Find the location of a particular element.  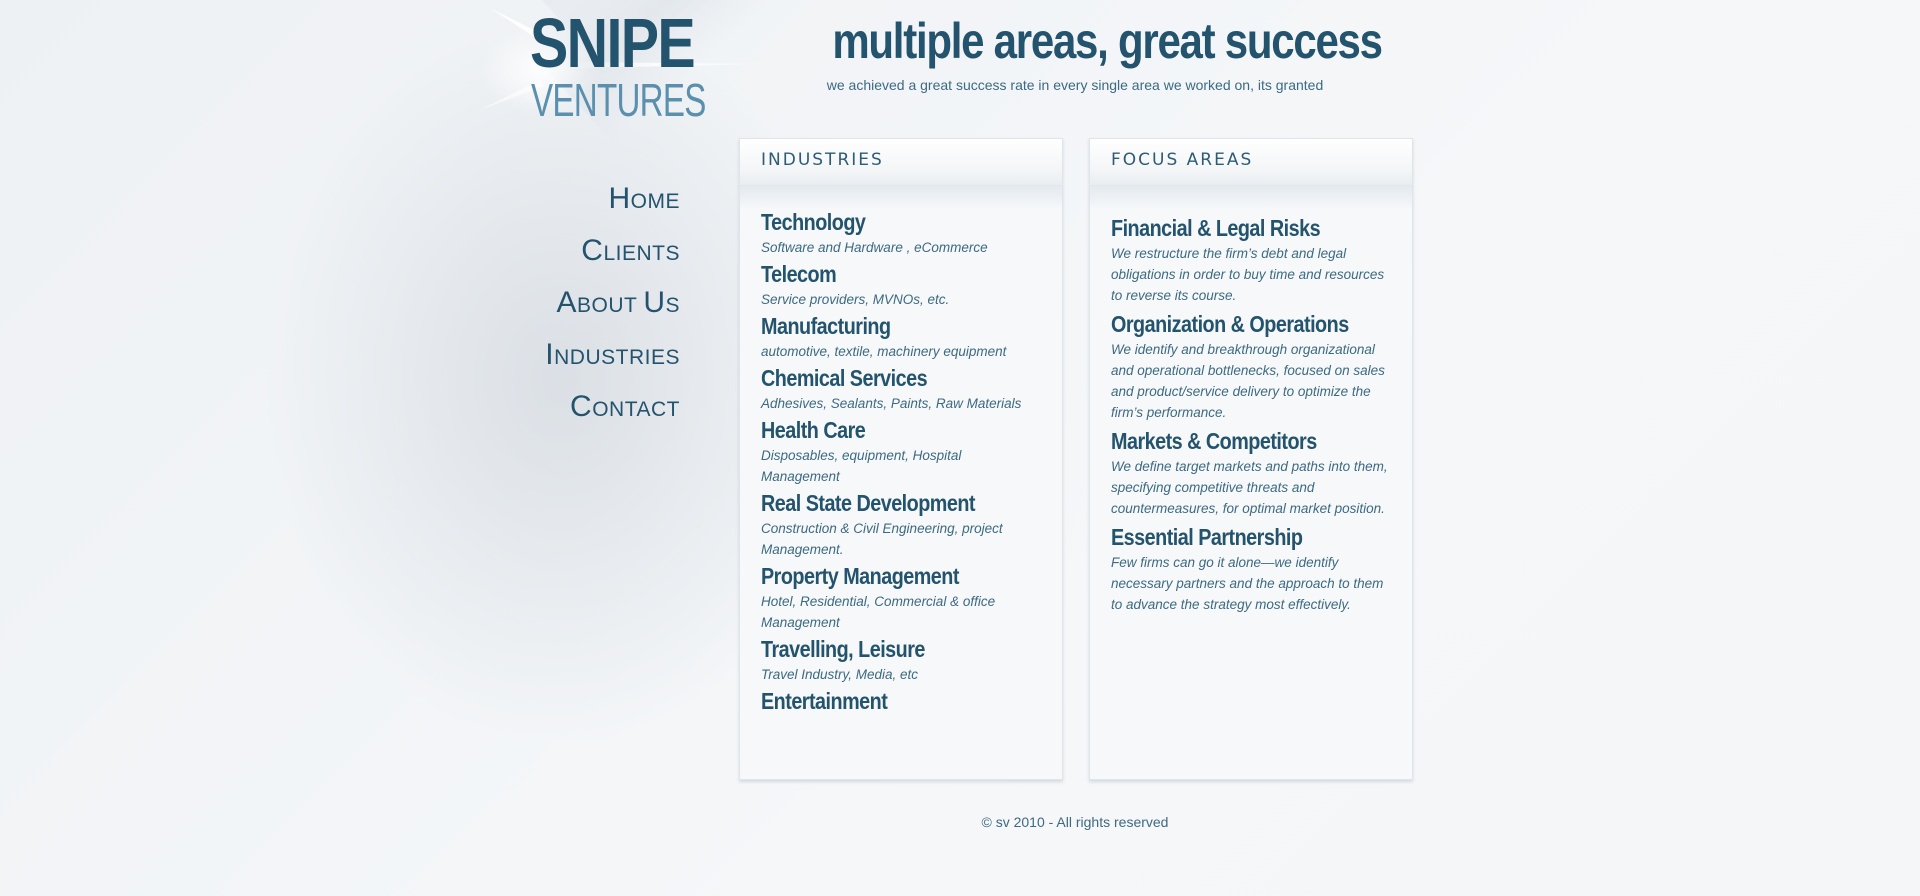

nav-item-label: ndustries is located at coordinates (617, 357).